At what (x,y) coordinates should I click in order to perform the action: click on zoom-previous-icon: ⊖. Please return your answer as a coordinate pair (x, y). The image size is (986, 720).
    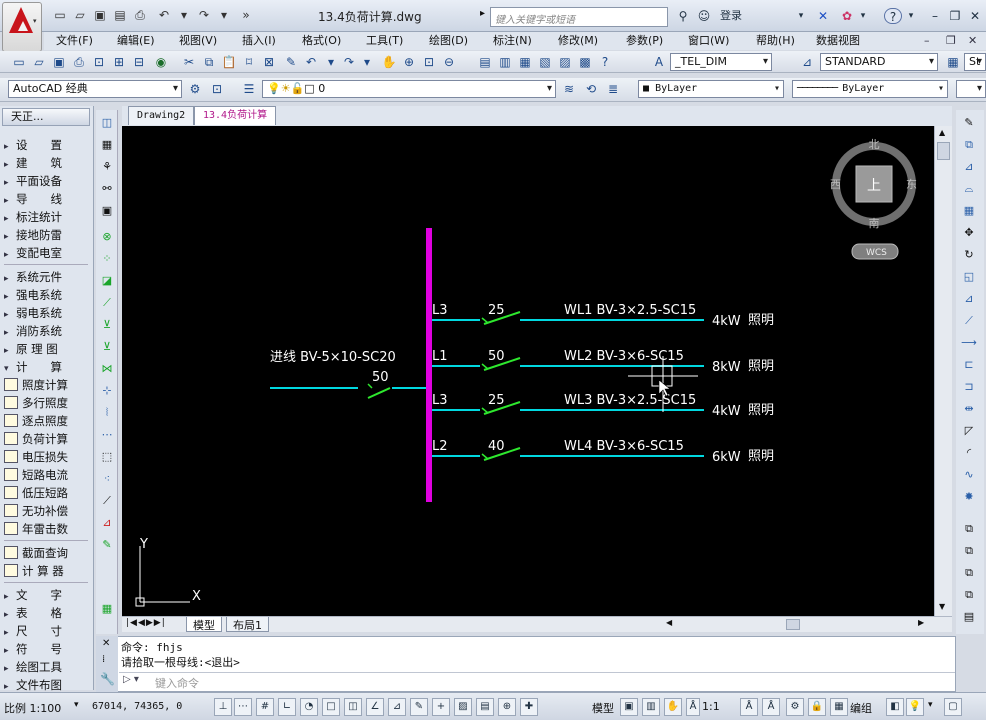
    Looking at the image, I should click on (449, 62).